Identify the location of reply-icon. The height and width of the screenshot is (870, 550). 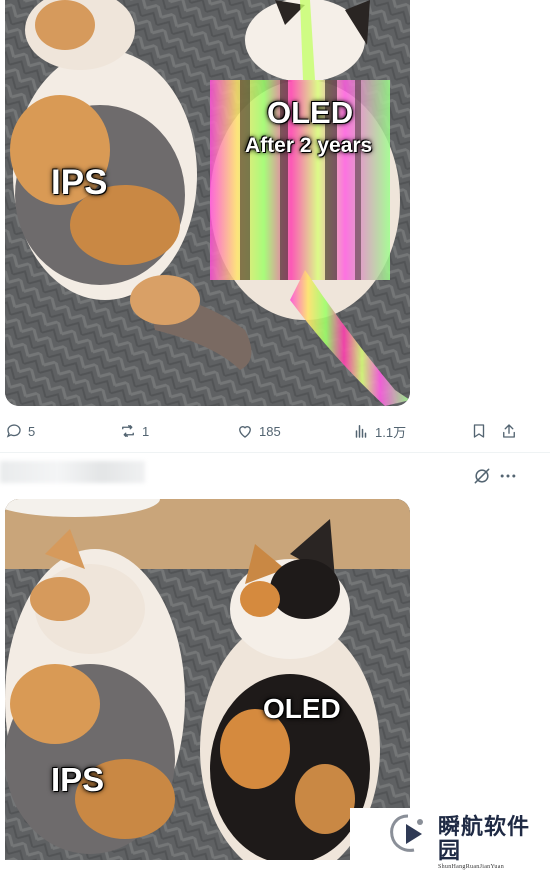
(13, 431).